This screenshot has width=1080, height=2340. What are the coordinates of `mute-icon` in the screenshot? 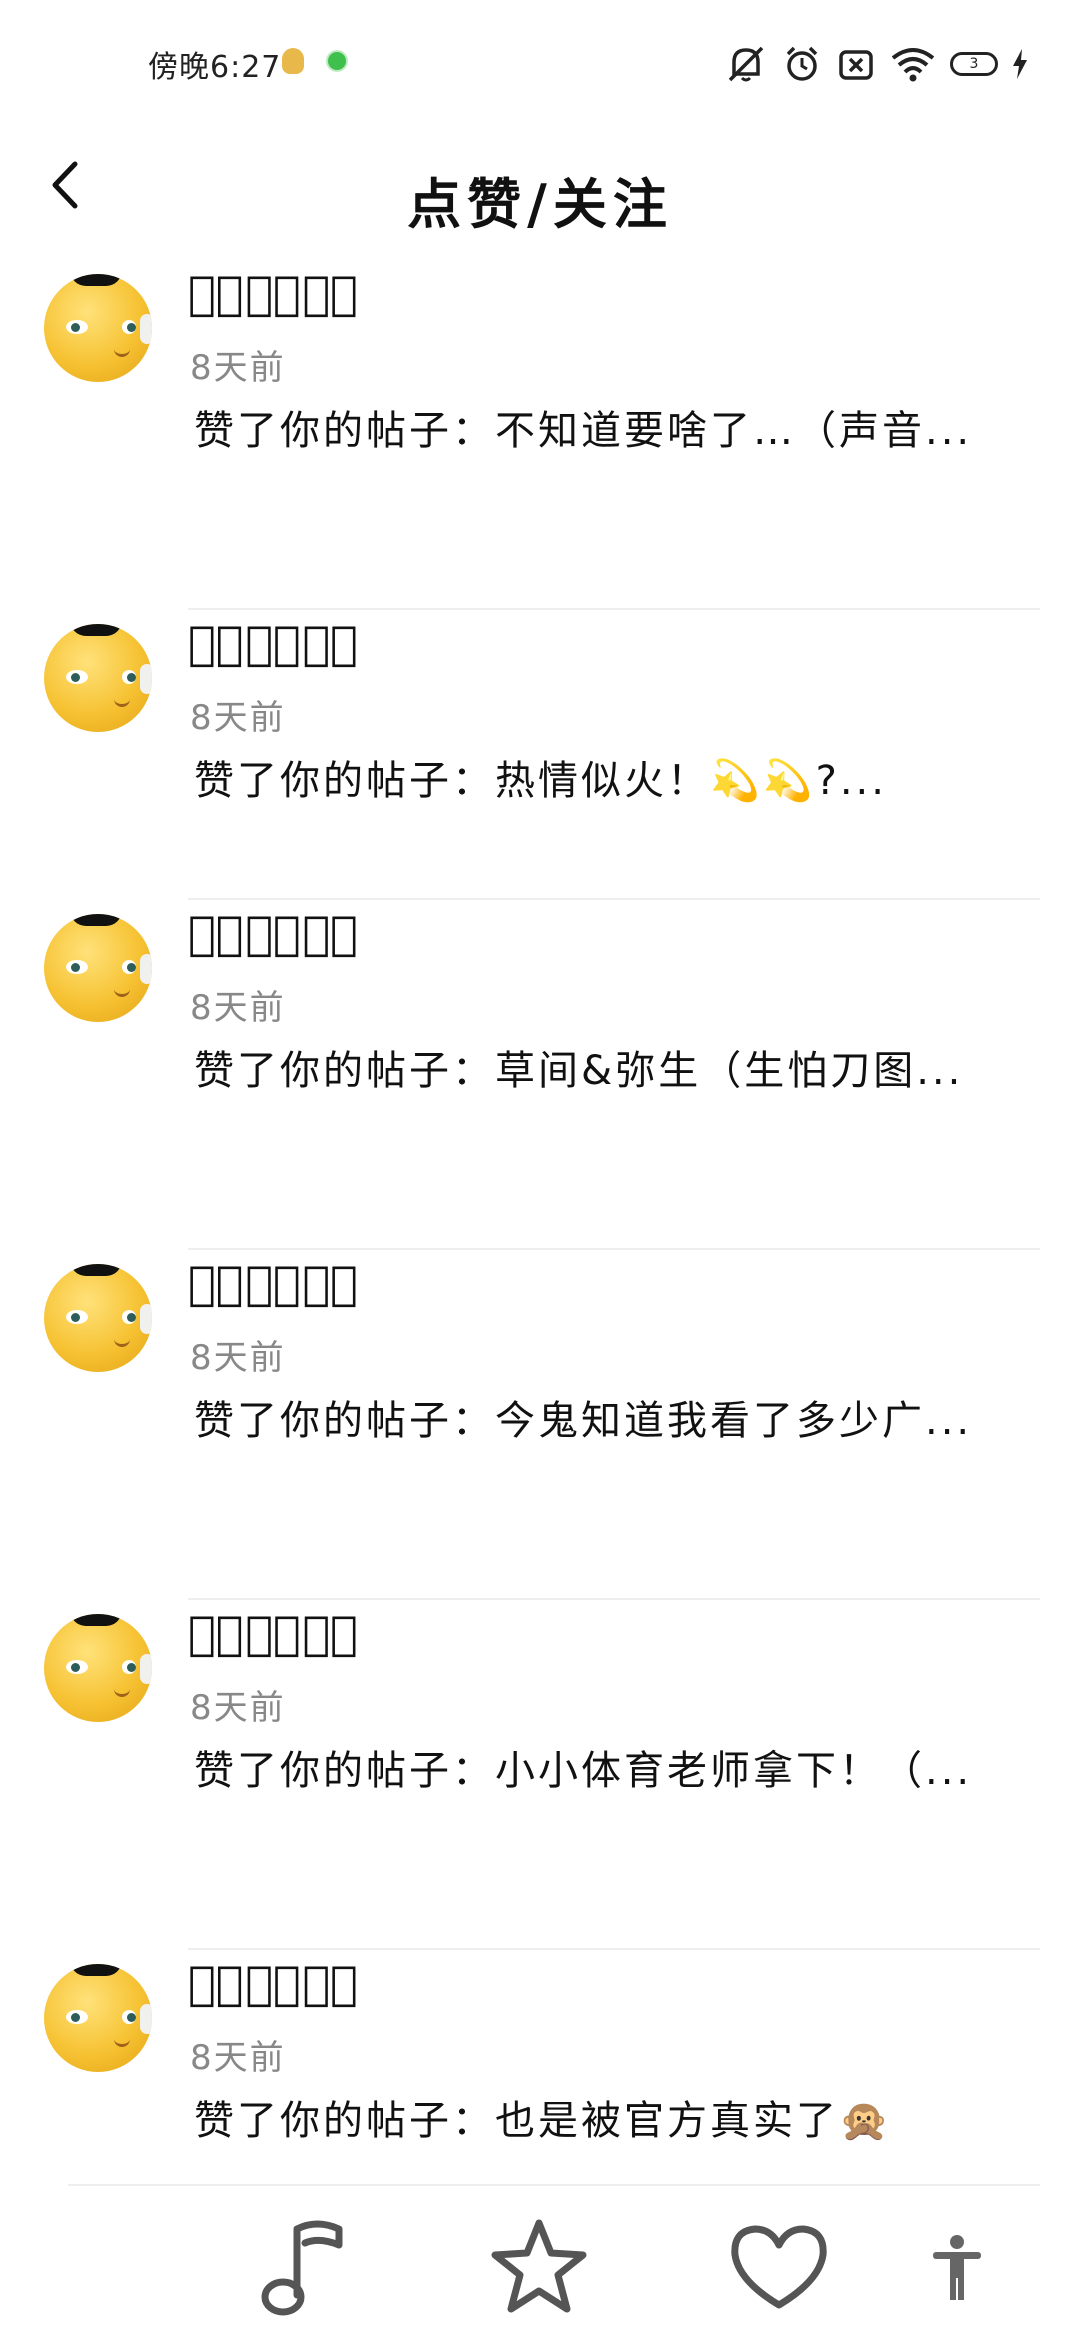 It's located at (746, 64).